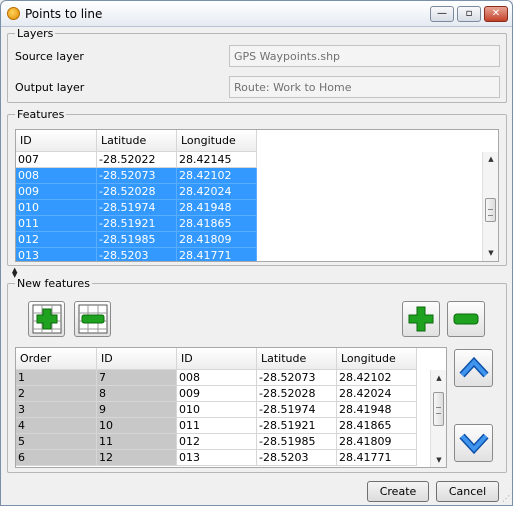  I want to click on move-down-button, so click(473, 443).